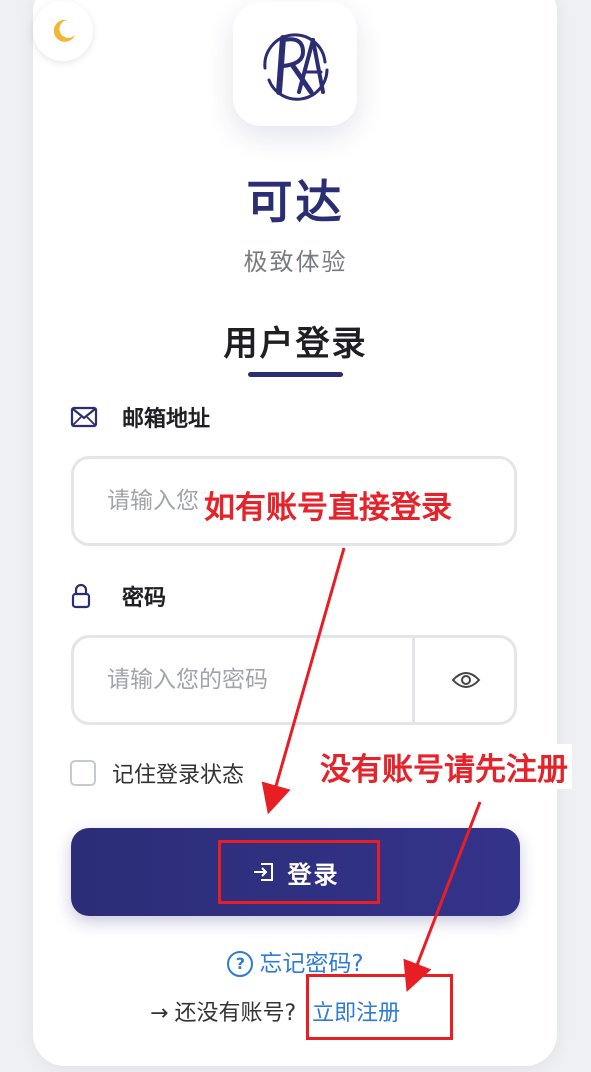 The width and height of the screenshot is (591, 1072). I want to click on annotation-login-hint: 如有账号直接登录, so click(328, 504).